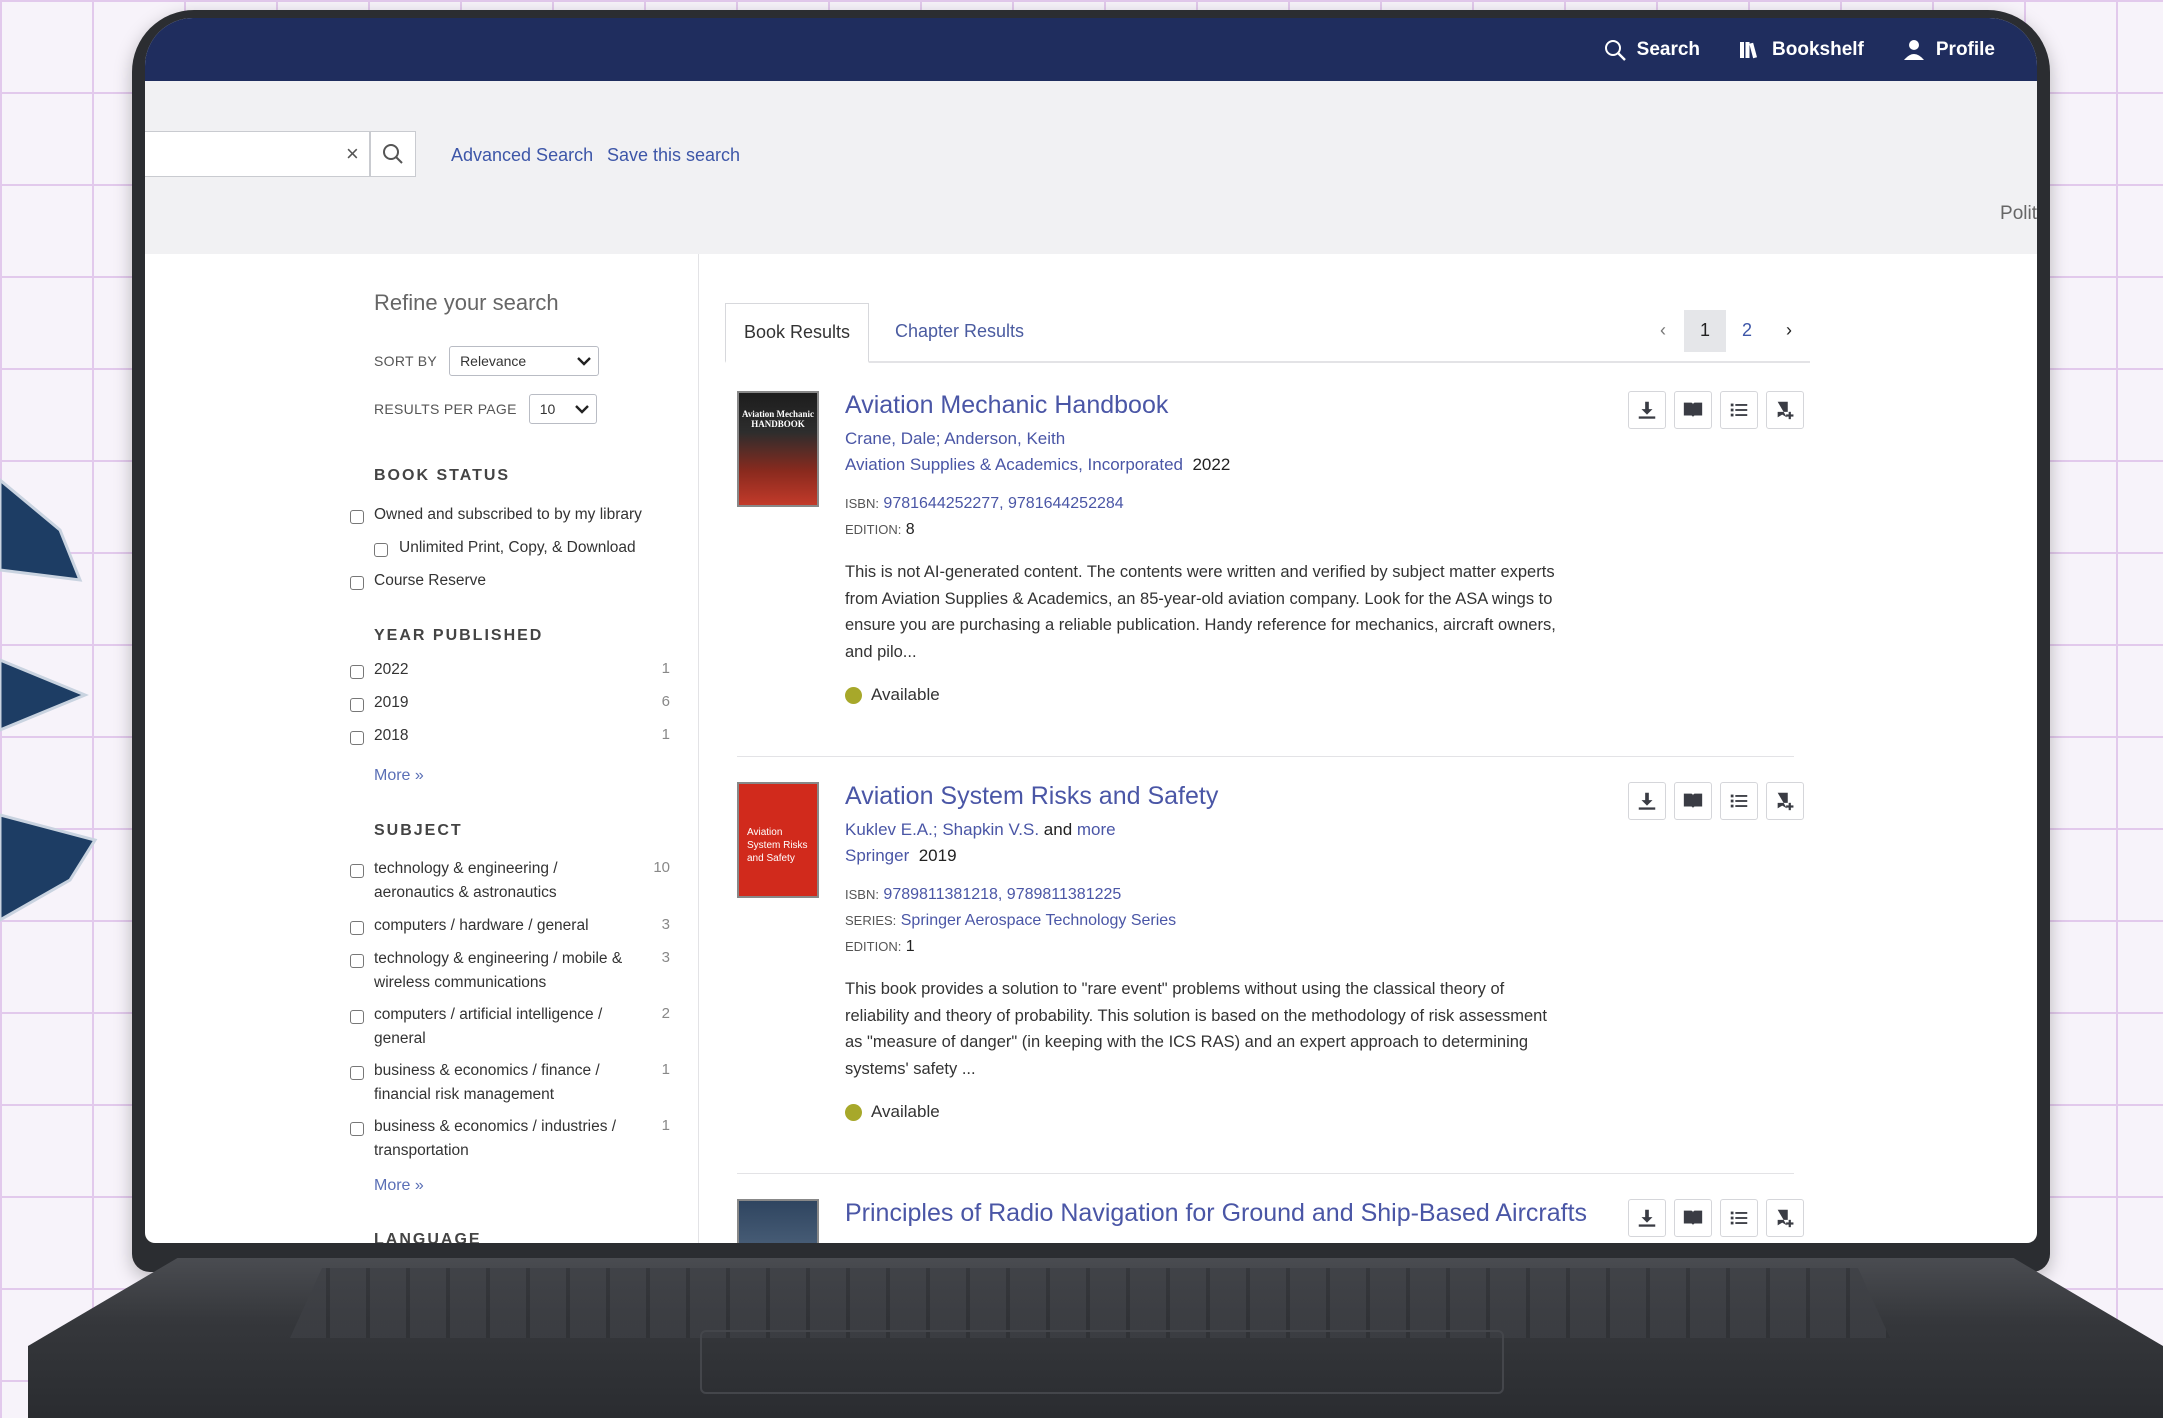 This screenshot has width=2163, height=1418. Describe the element at coordinates (357, 705) in the screenshot. I see `checkbox-year-2019` at that location.